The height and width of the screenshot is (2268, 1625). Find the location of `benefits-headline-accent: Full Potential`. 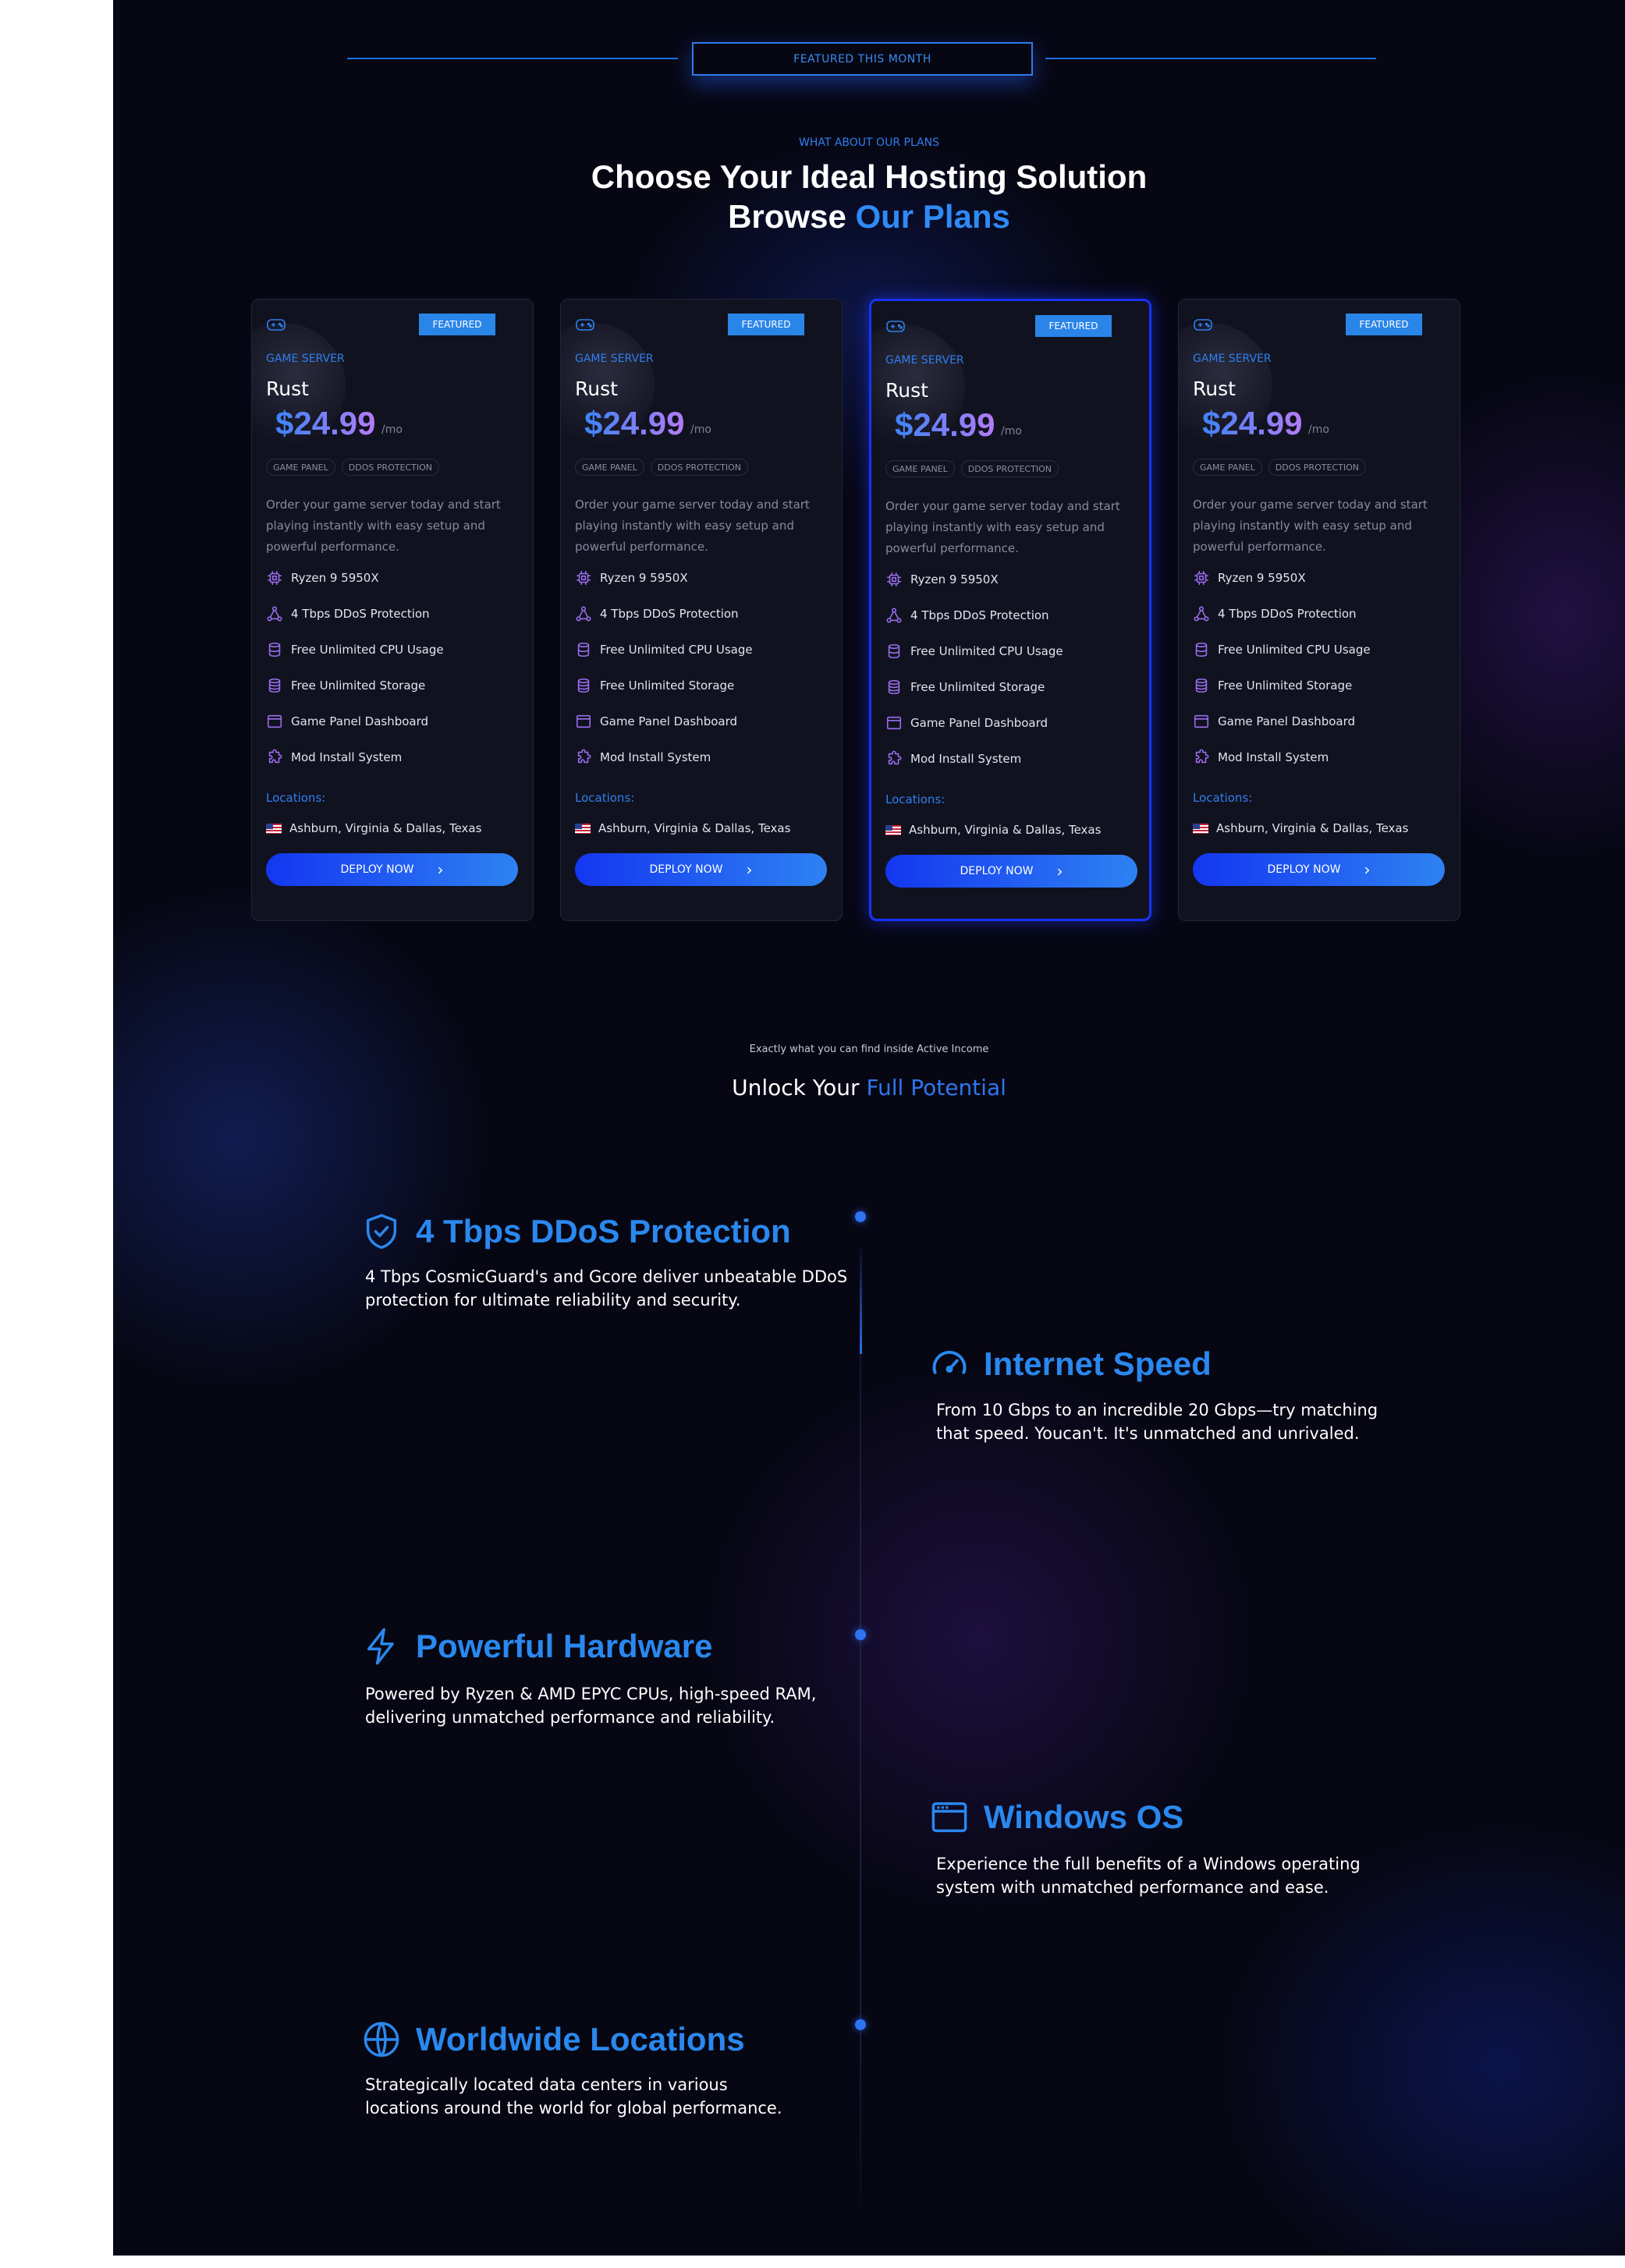

benefits-headline-accent: Full Potential is located at coordinates (936, 1087).